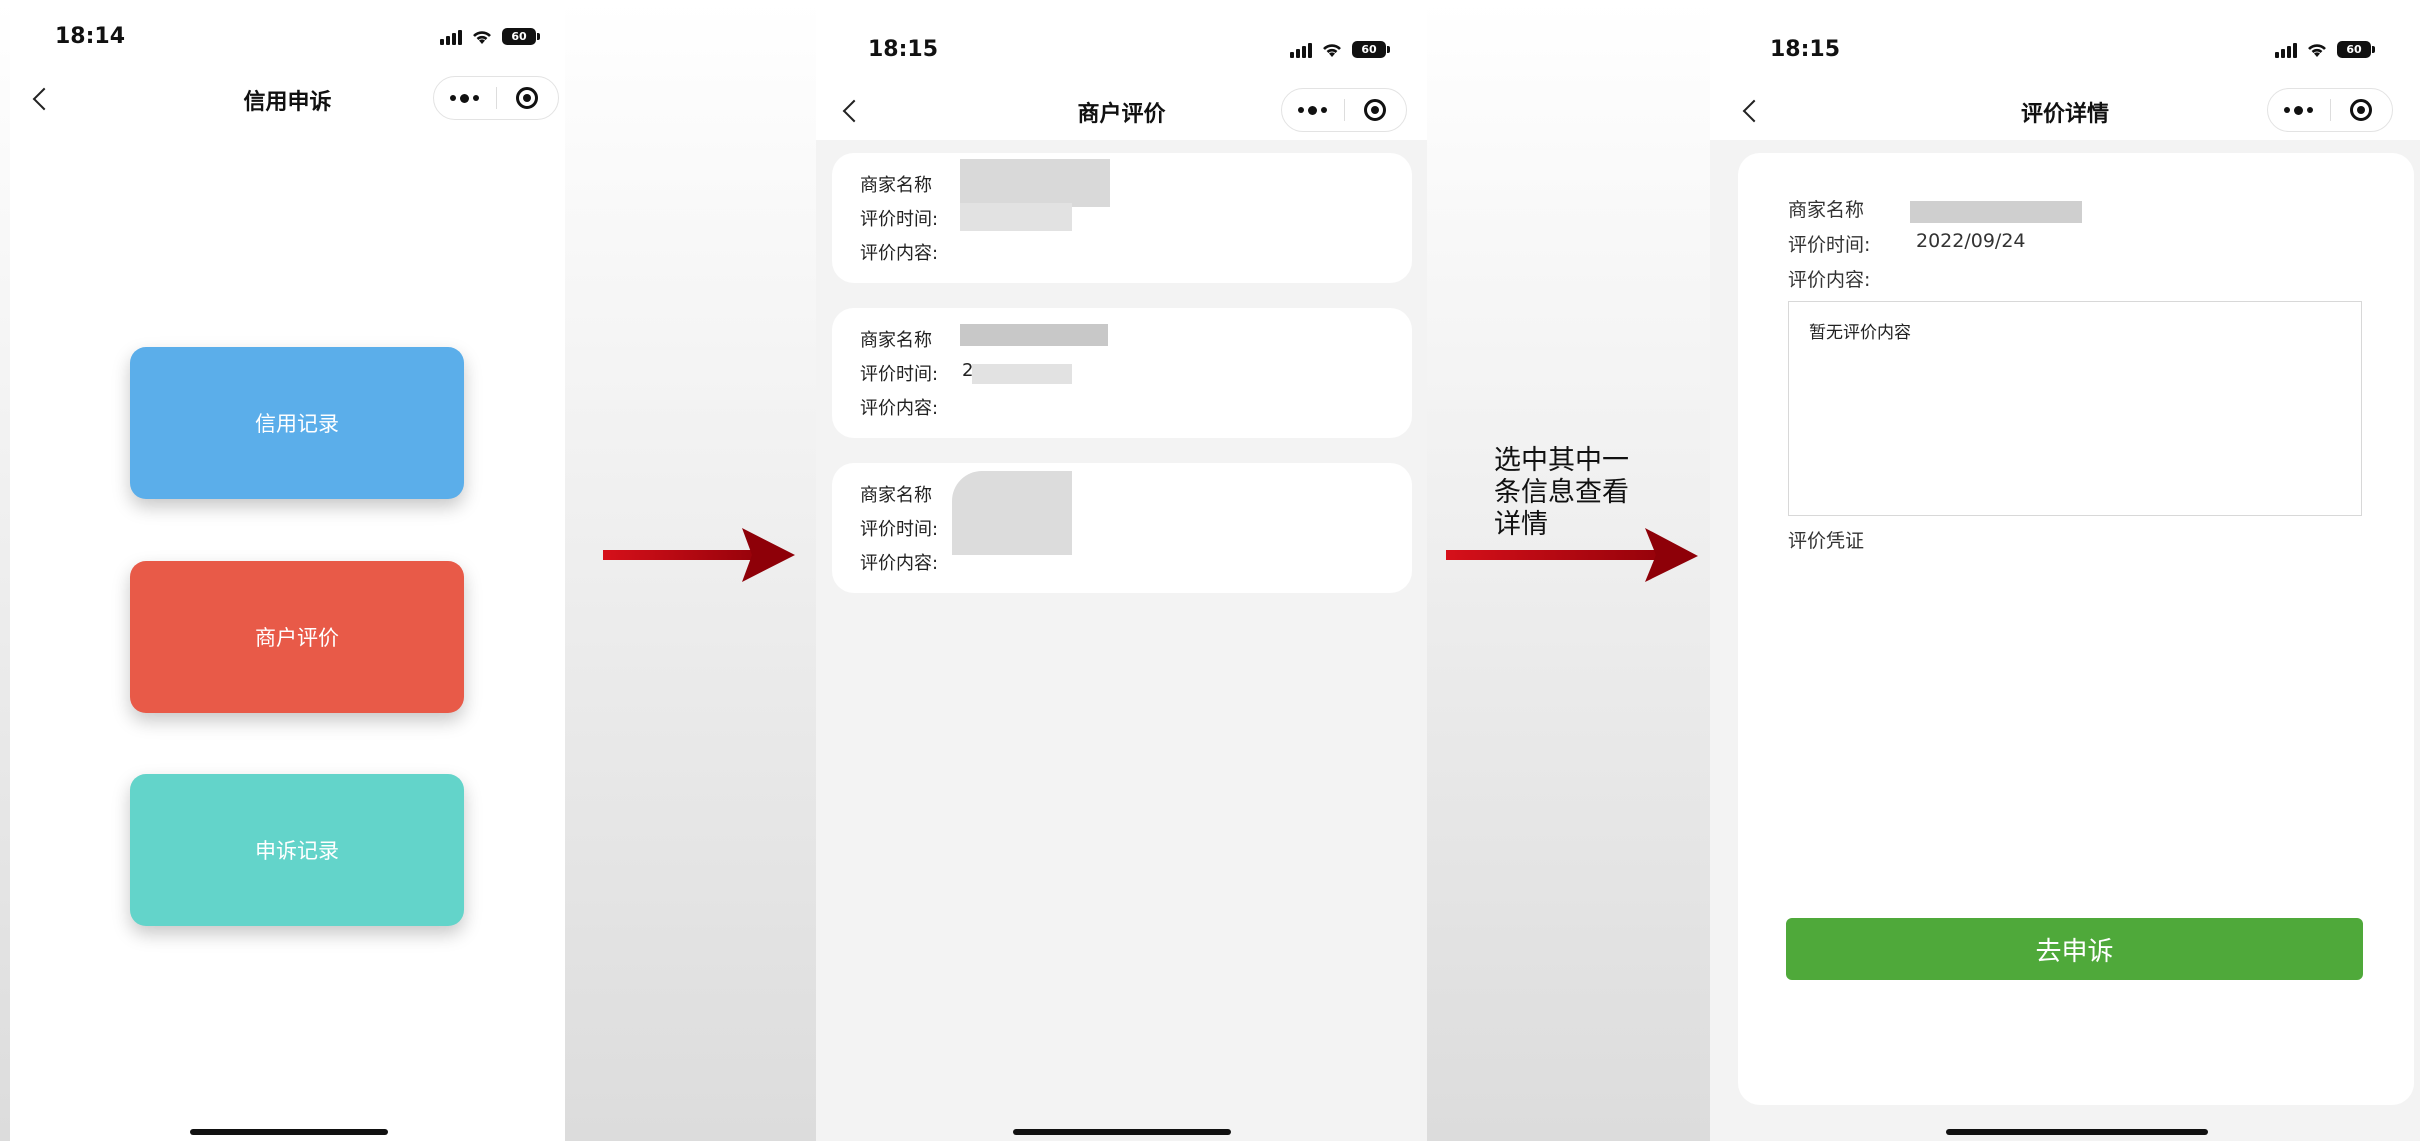  What do you see at coordinates (1971, 241) in the screenshot?
I see `review-time-value: 2022/09/24` at bounding box center [1971, 241].